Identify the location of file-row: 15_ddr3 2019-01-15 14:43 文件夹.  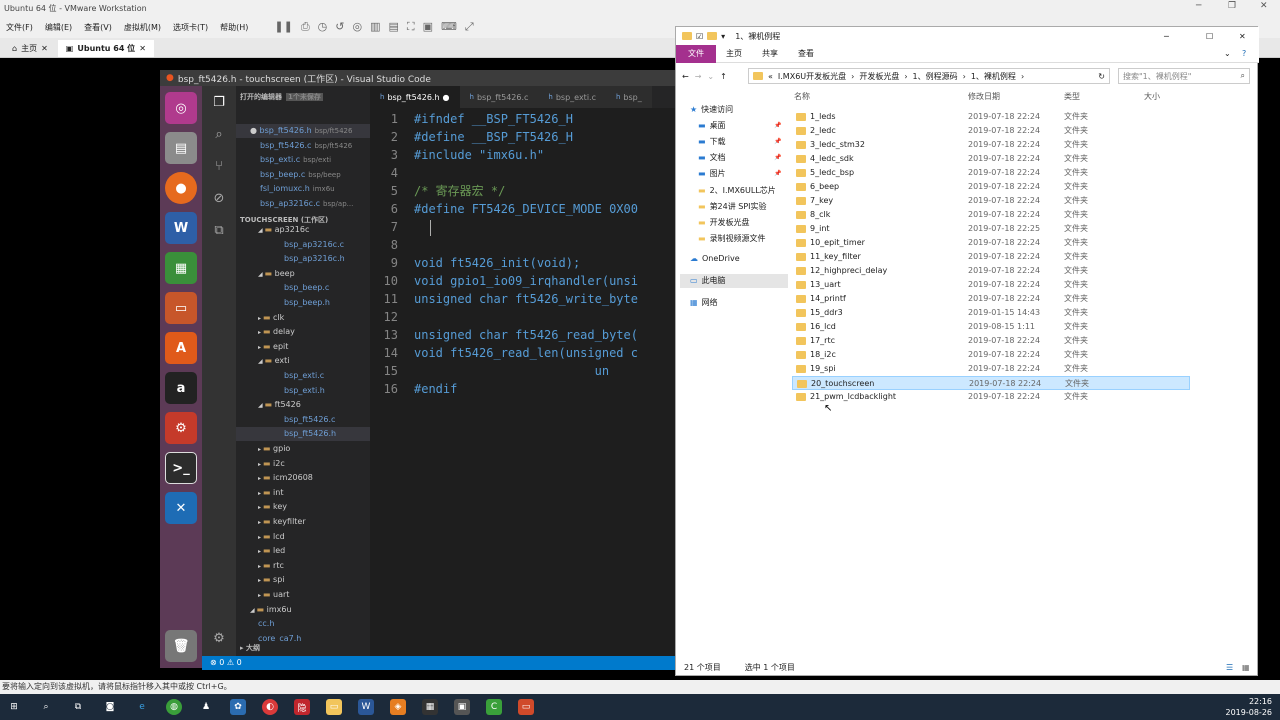
(991, 313).